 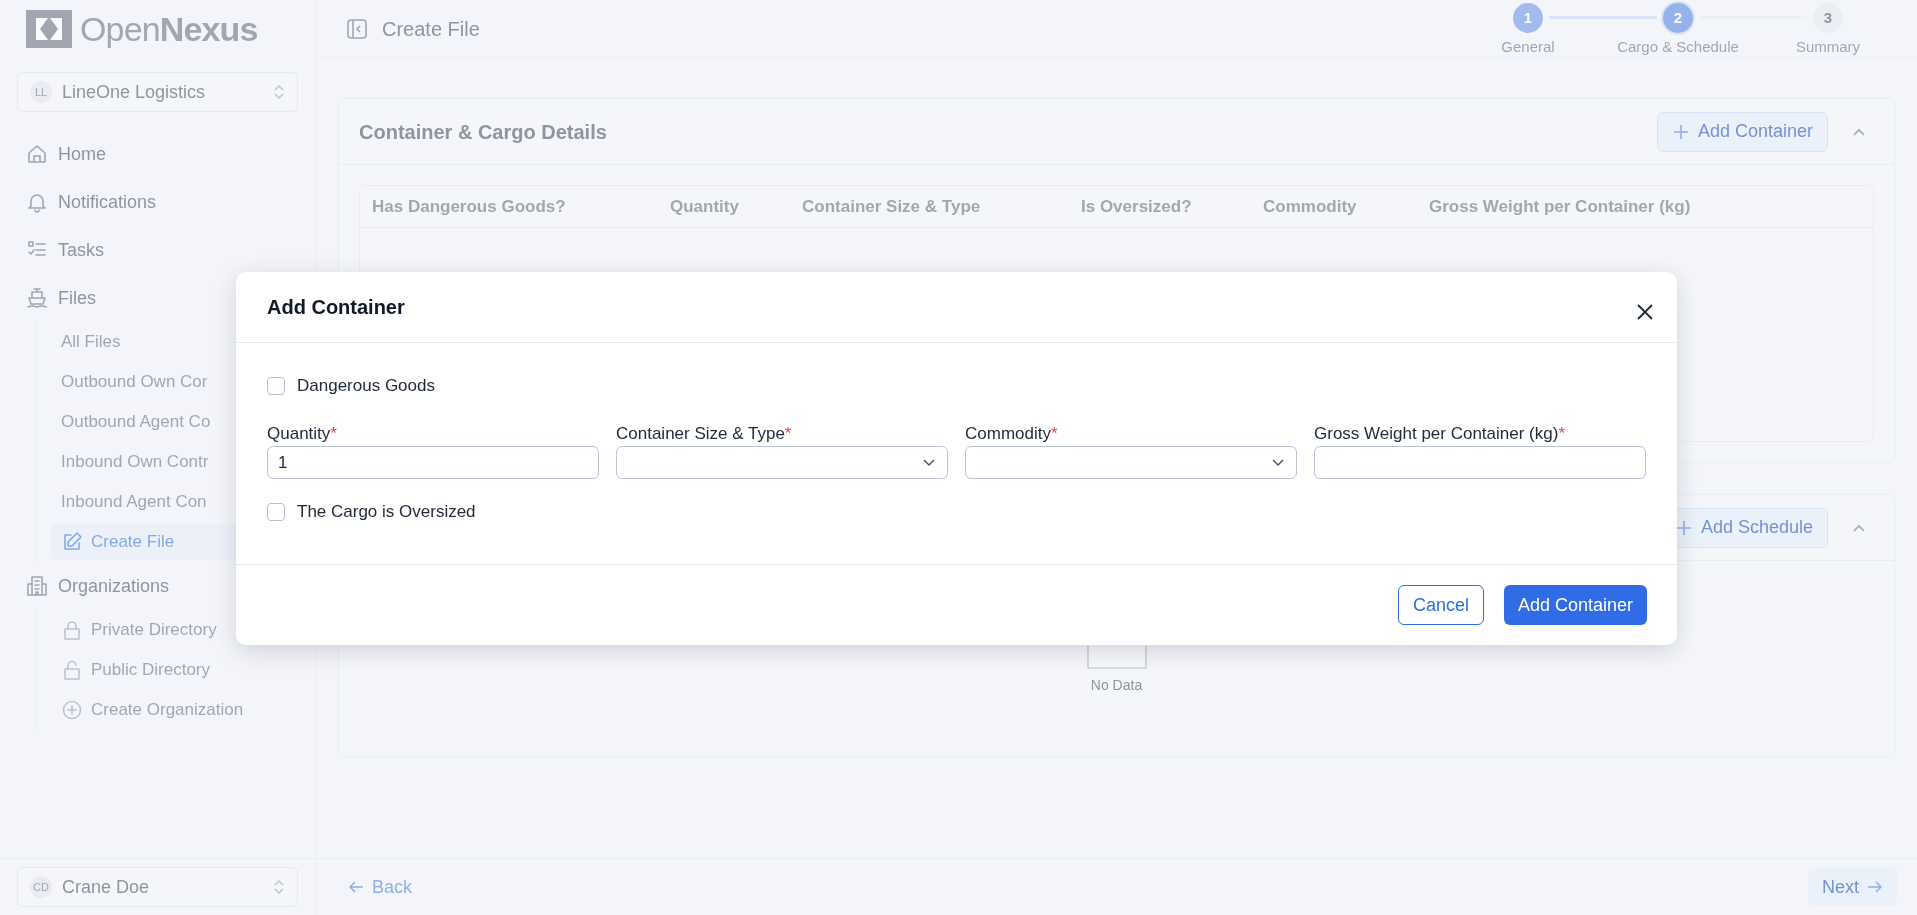 What do you see at coordinates (1560, 206) in the screenshot?
I see `column-header: Gross Weight per Container (kg)` at bounding box center [1560, 206].